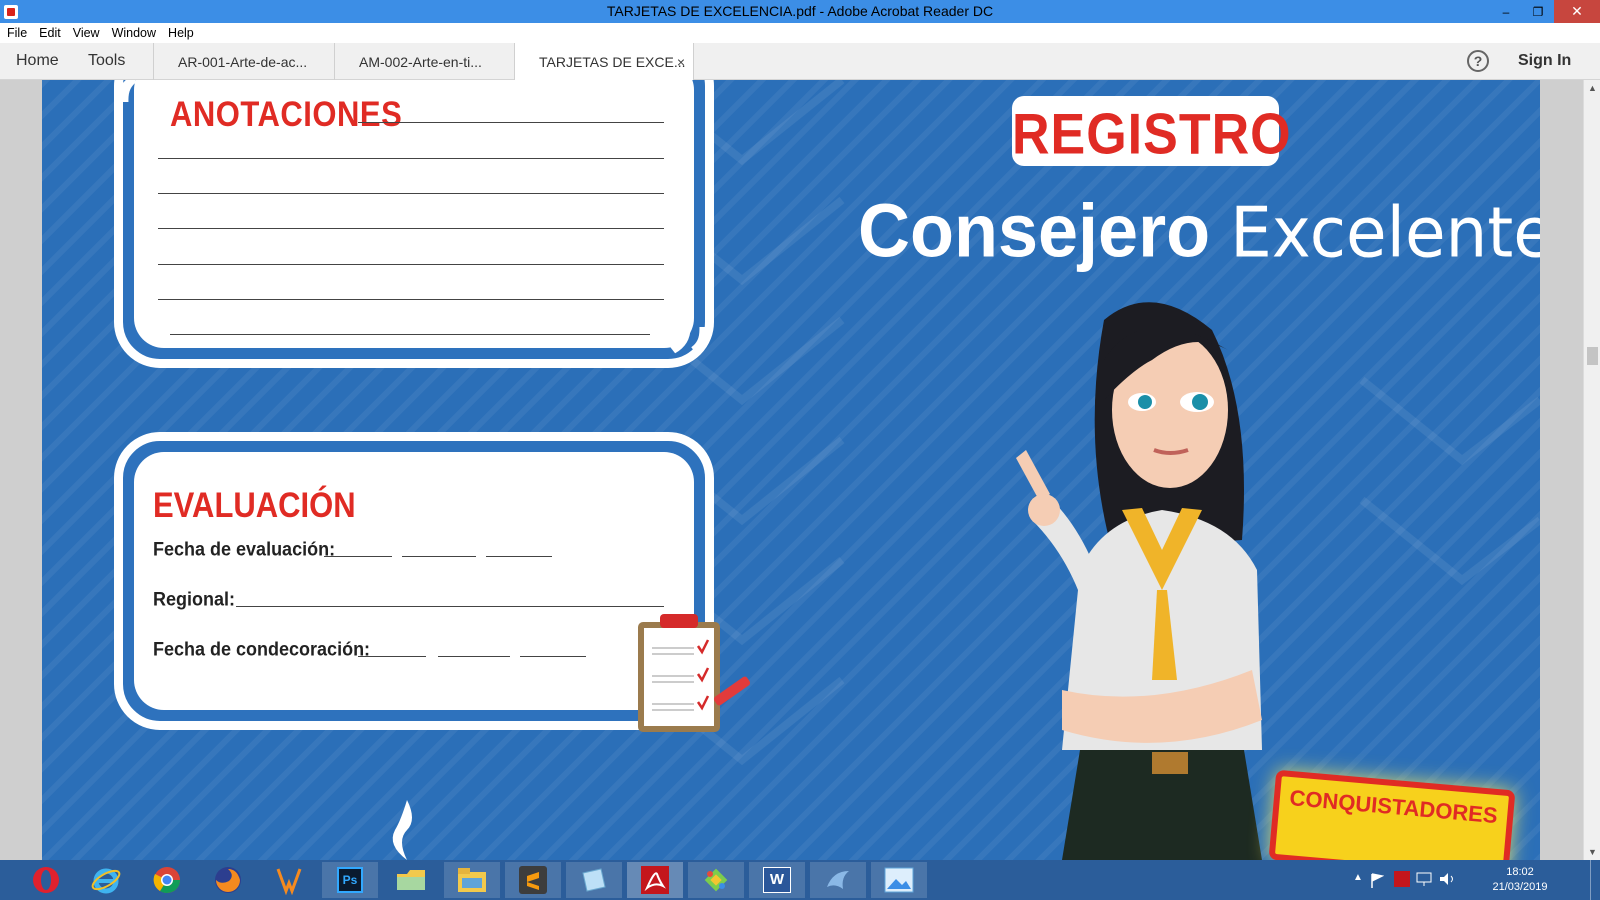  I want to click on acrobat-icon, so click(655, 880).